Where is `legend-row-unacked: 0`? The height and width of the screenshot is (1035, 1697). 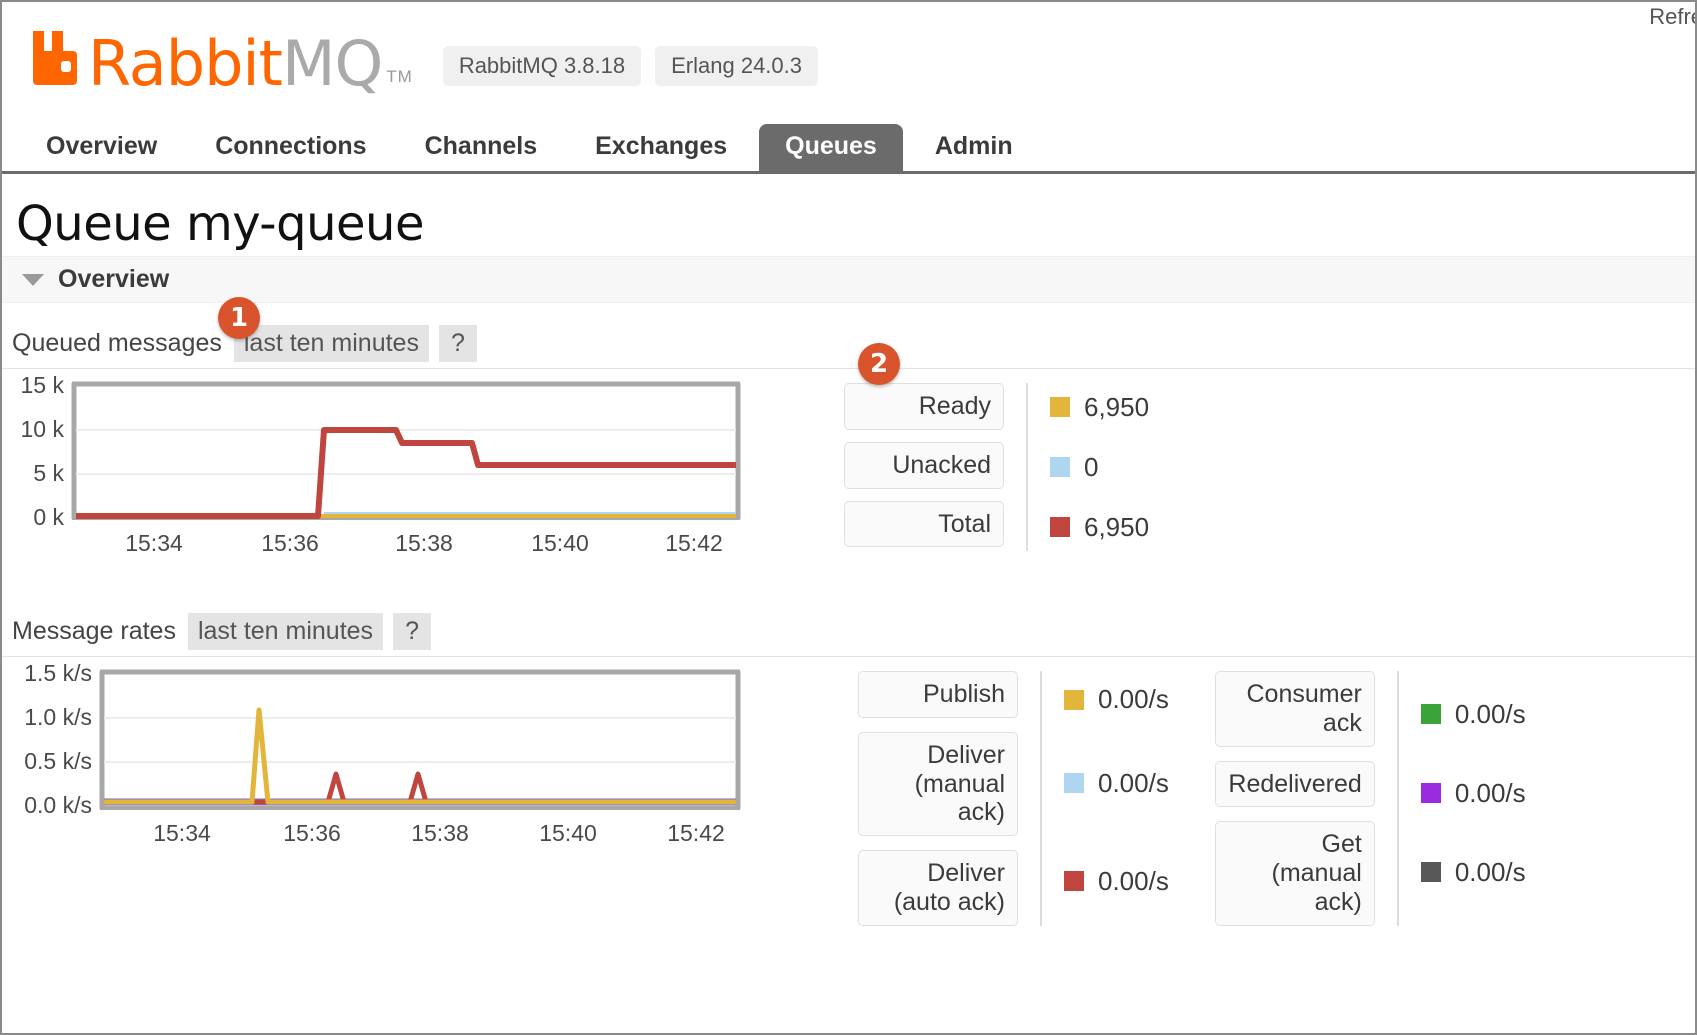
legend-row-unacked: 0 is located at coordinates (1099, 467).